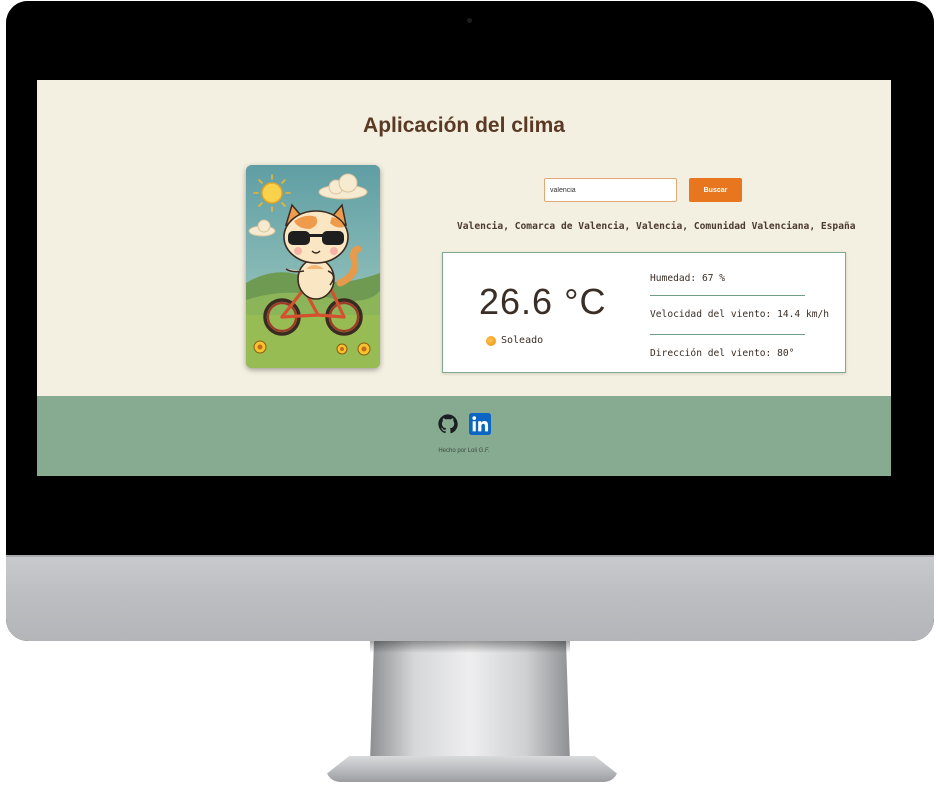  I want to click on camera, so click(469, 20).